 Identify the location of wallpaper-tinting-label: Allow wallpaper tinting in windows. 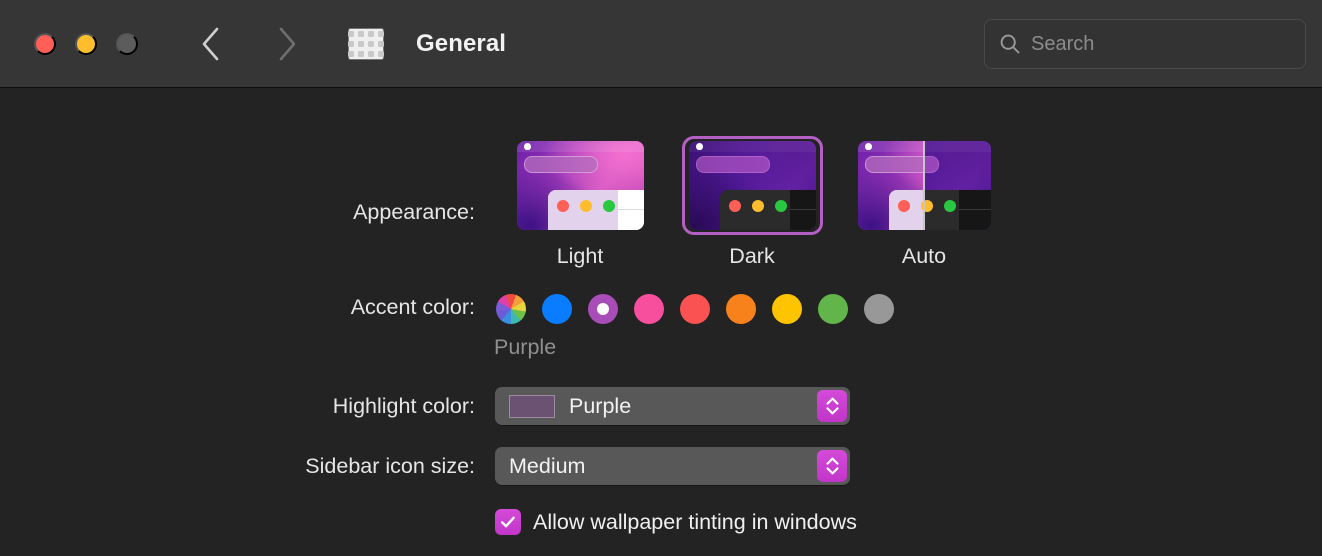
(695, 522).